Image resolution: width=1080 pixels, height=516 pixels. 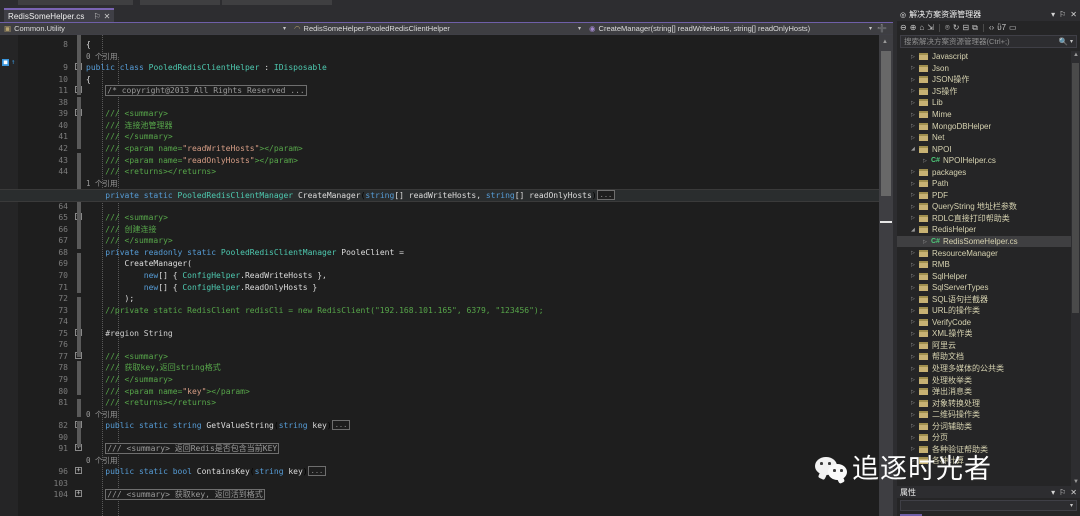 What do you see at coordinates (988, 334) in the screenshot?
I see `tree-folder-item: ▷ XML操作类` at bounding box center [988, 334].